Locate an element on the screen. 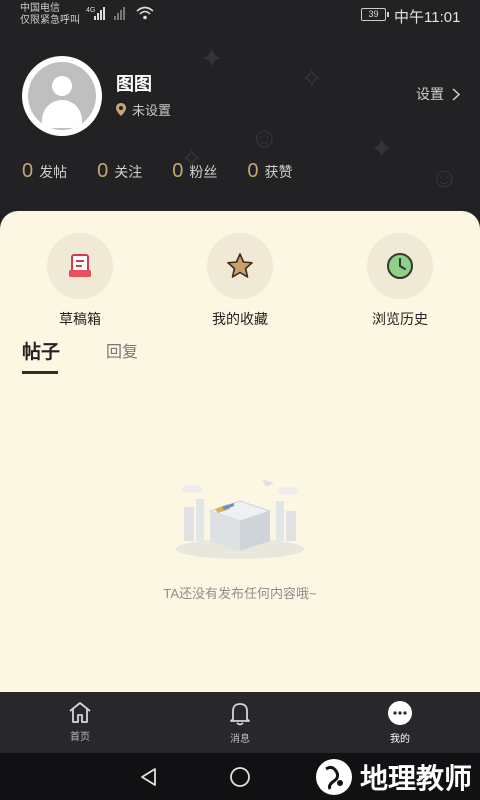  profile-stats: 0 发帖 0 关注 0 粉丝 0 获赞 is located at coordinates (172, 171).